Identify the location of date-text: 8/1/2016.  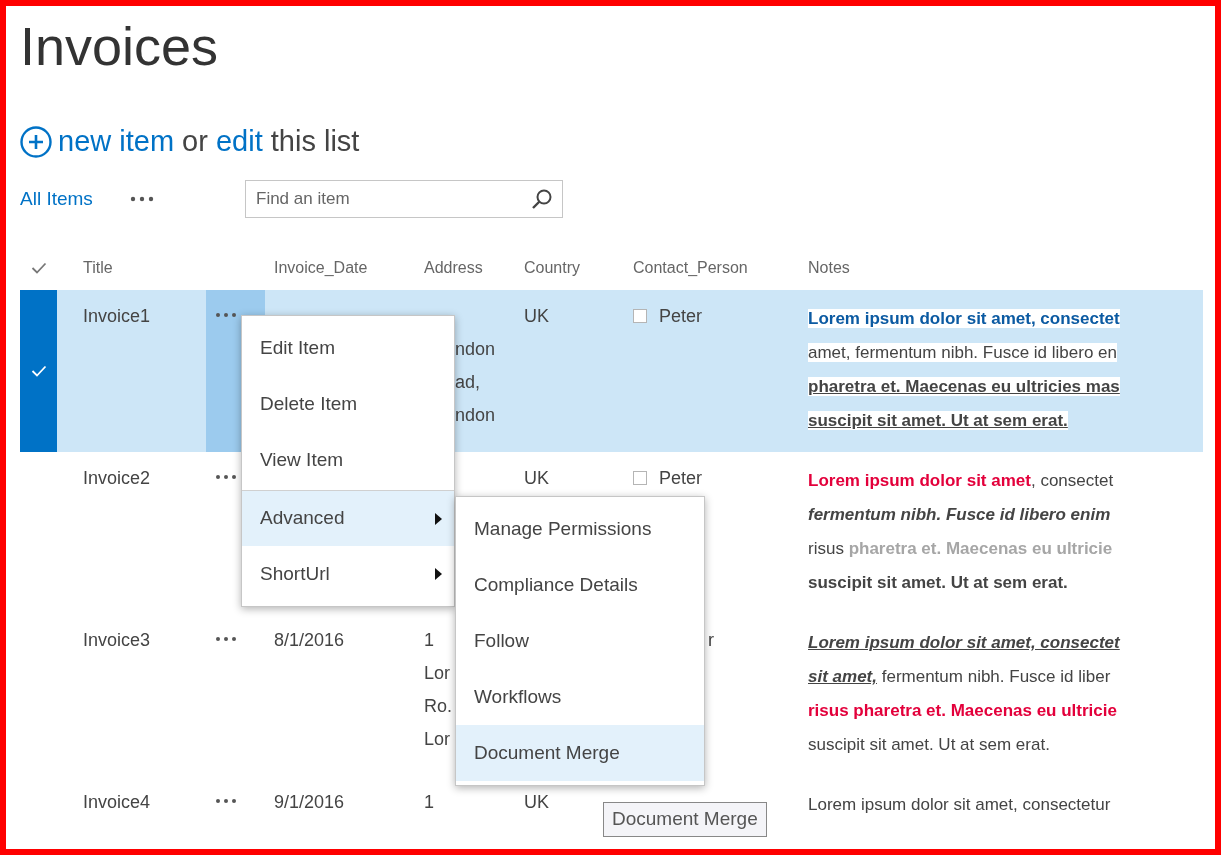
(309, 640).